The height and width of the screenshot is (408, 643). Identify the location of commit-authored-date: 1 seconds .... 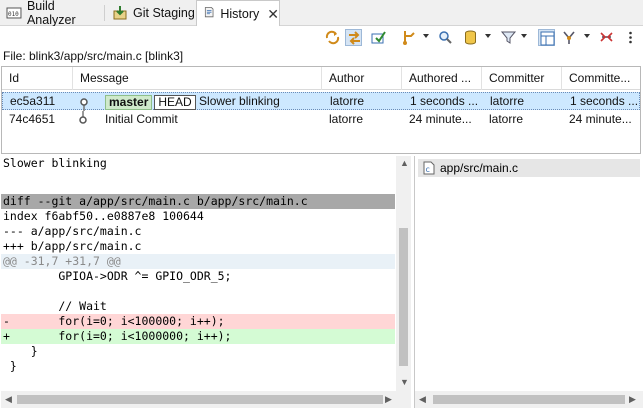
(444, 101).